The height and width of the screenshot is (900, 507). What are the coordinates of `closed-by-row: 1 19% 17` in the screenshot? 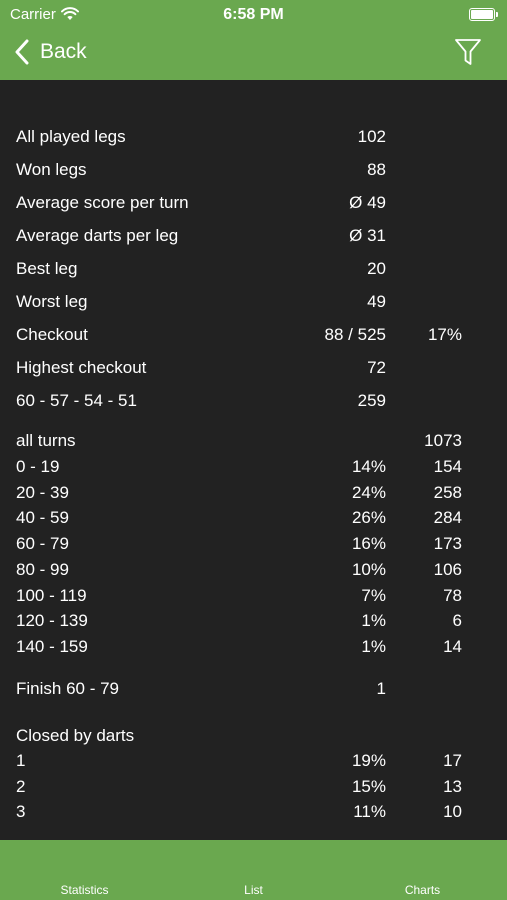 It's located at (246, 761).